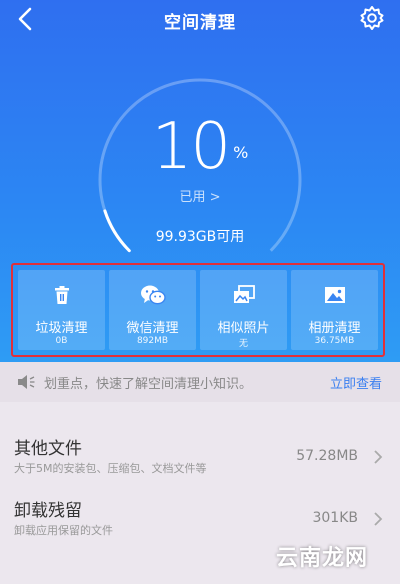  Describe the element at coordinates (152, 328) in the screenshot. I see `tool-label: 微信清理` at that location.